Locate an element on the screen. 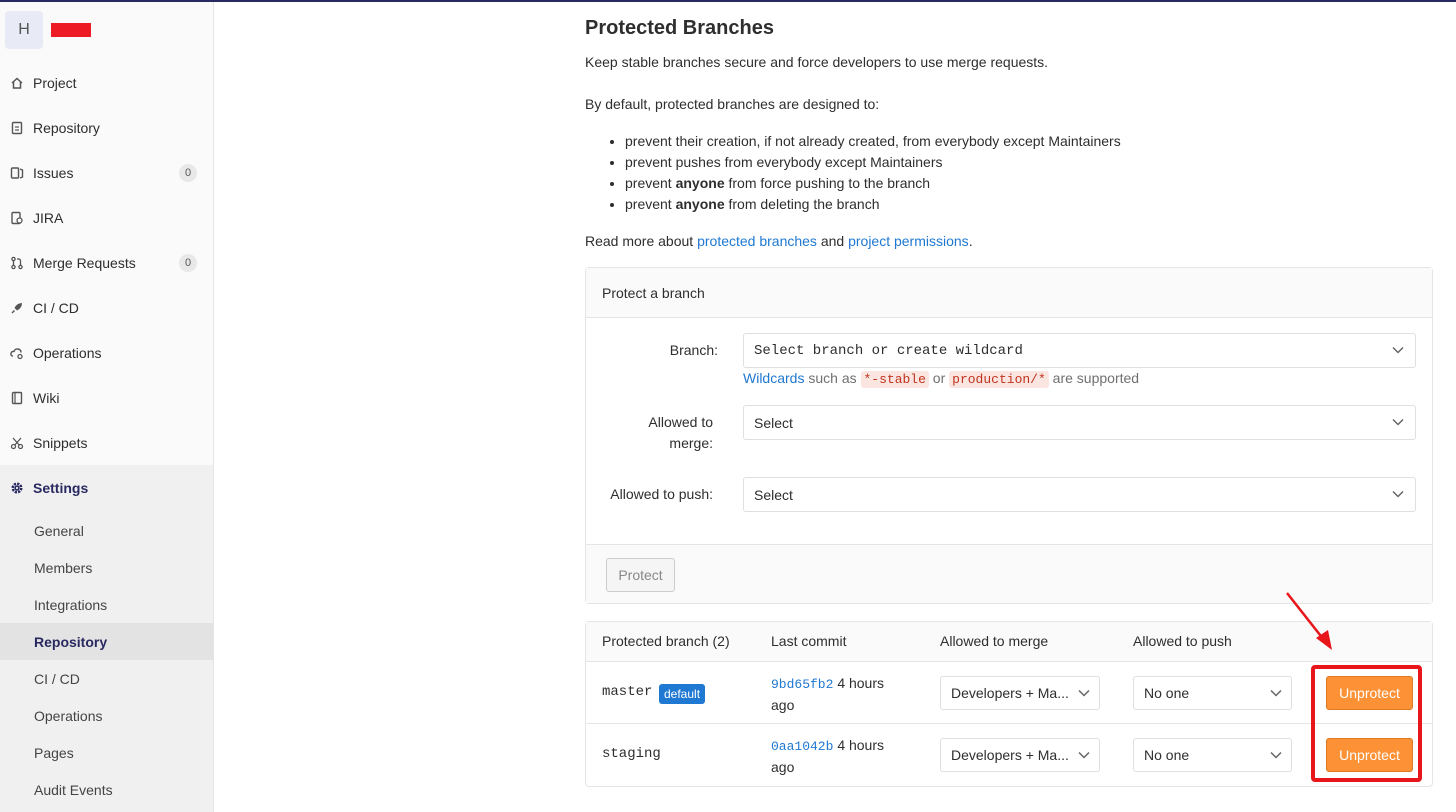  settings-sub-general: General is located at coordinates (106, 530).